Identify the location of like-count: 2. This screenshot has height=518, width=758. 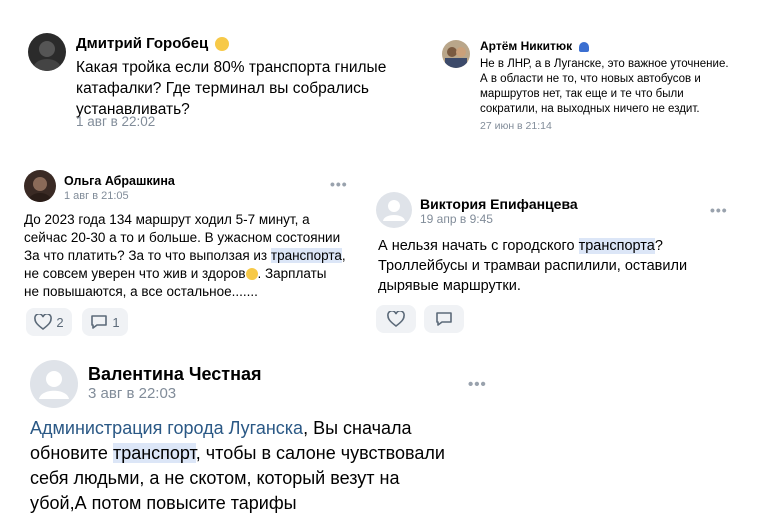
(60, 322).